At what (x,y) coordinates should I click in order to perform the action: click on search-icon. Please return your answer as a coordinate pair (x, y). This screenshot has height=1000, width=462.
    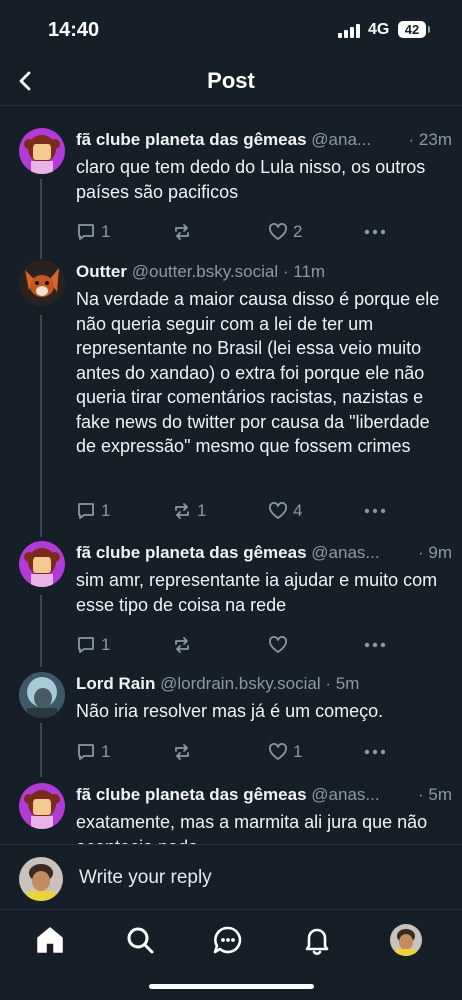
    Looking at the image, I should click on (140, 940).